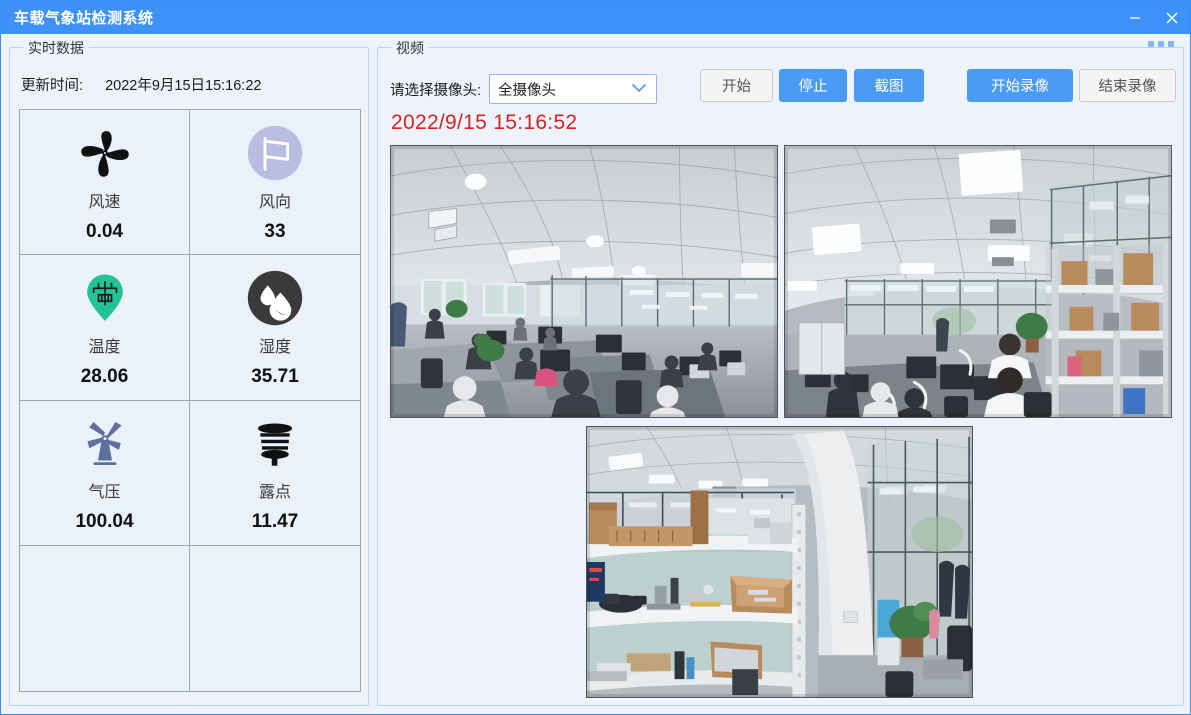 The height and width of the screenshot is (715, 1191). I want to click on metric-value: 35.71, so click(275, 376).